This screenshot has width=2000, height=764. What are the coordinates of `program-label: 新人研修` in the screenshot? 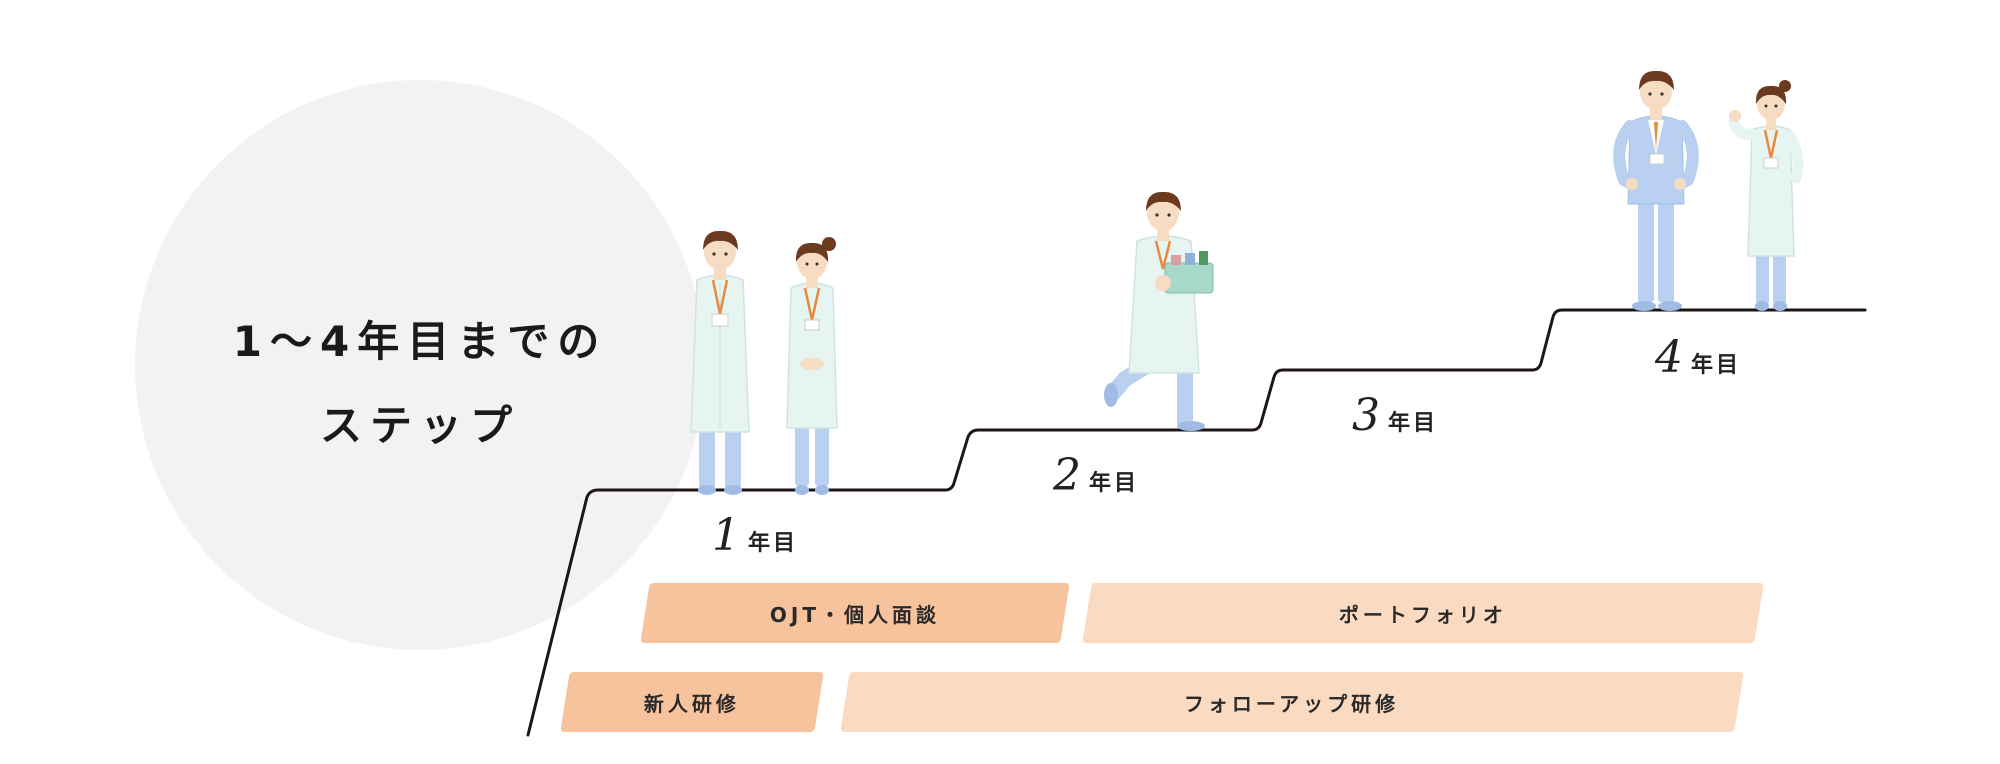 It's located at (692, 703).